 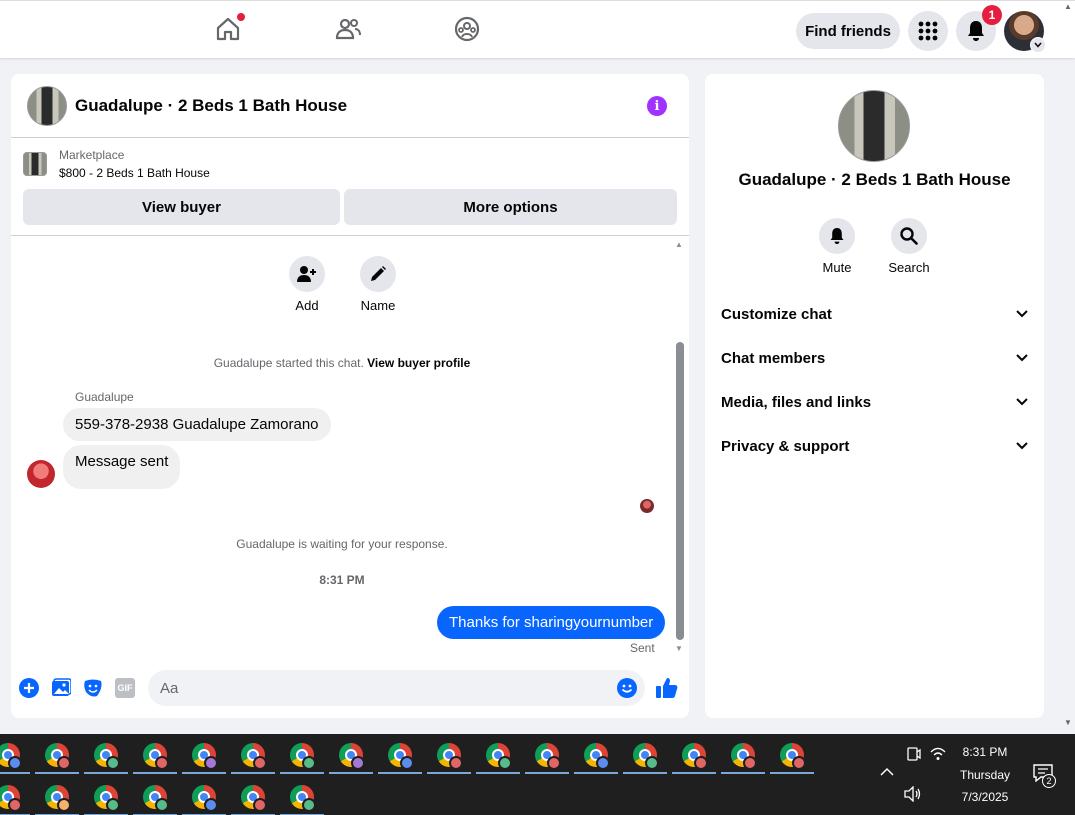 I want to click on mute-button: Mute, so click(x=837, y=246).